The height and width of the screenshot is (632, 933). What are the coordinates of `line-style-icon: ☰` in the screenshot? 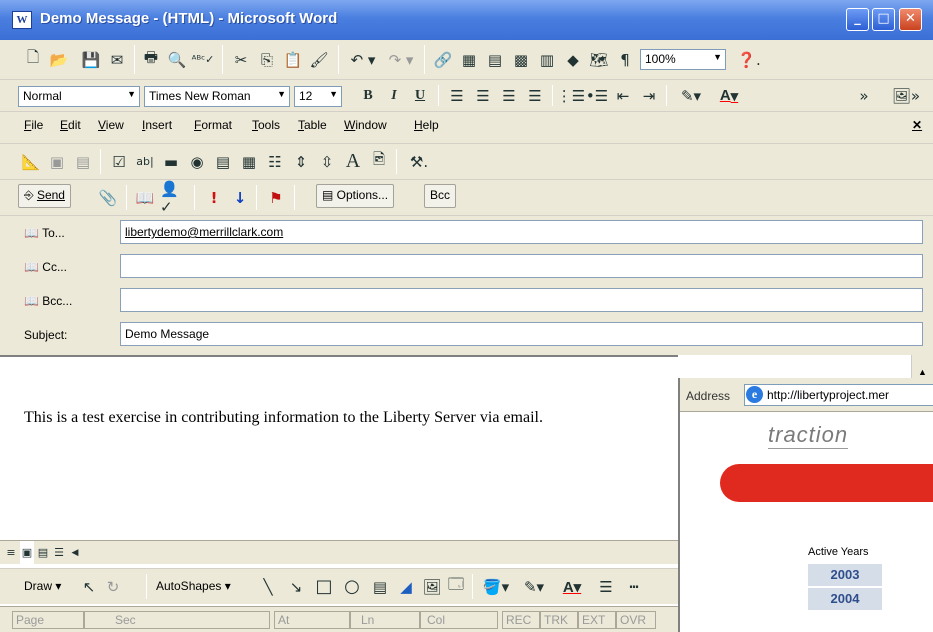 It's located at (606, 586).